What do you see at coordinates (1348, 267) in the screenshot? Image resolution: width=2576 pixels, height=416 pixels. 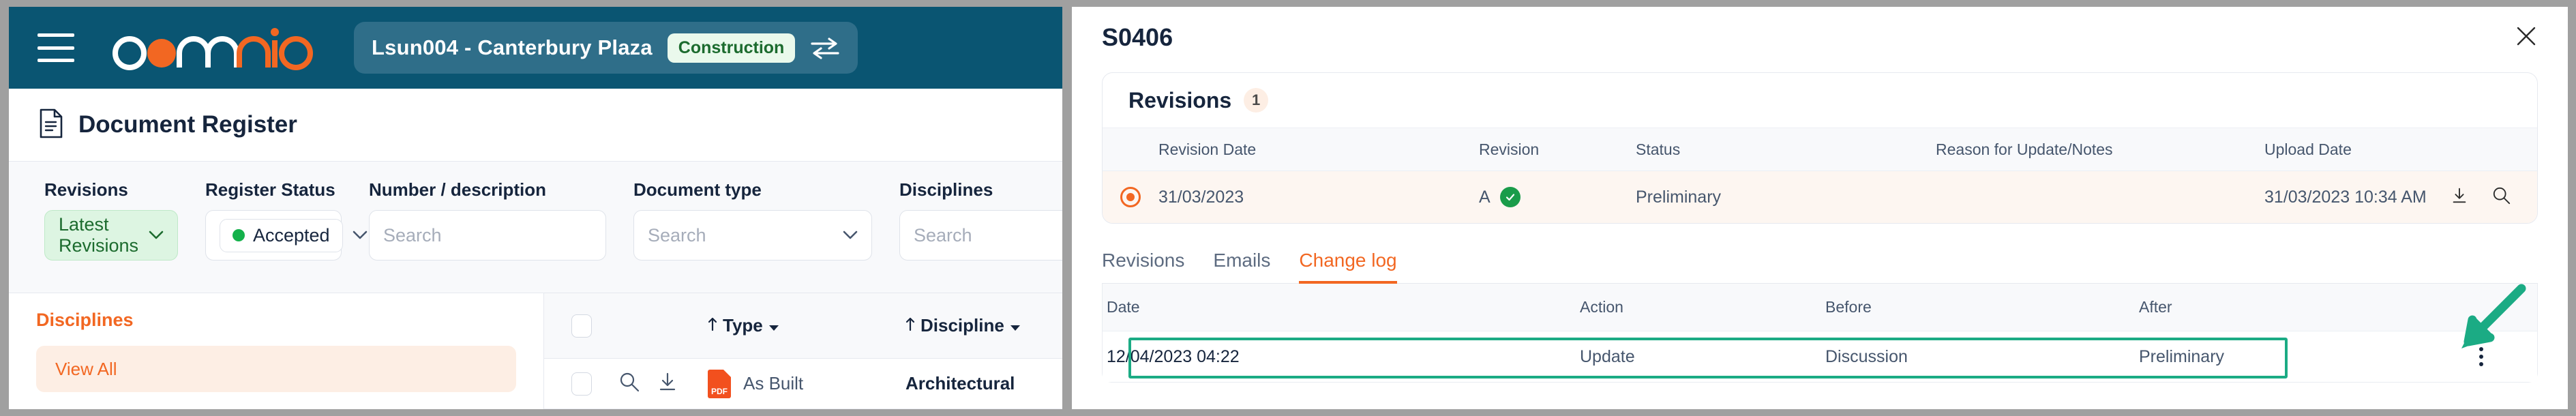 I see `tab-change-log: Change log` at bounding box center [1348, 267].